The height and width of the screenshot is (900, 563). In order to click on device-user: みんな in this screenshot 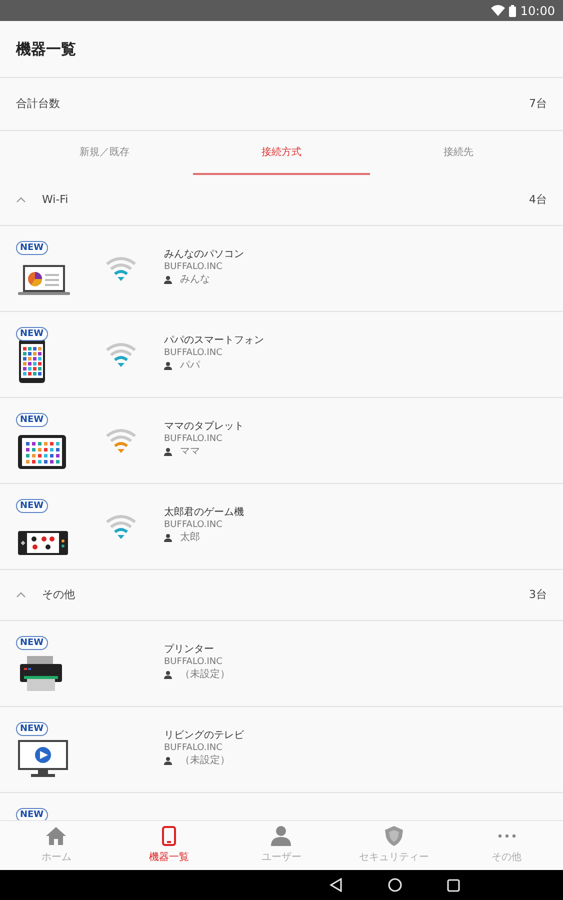, I will do `click(195, 279)`.